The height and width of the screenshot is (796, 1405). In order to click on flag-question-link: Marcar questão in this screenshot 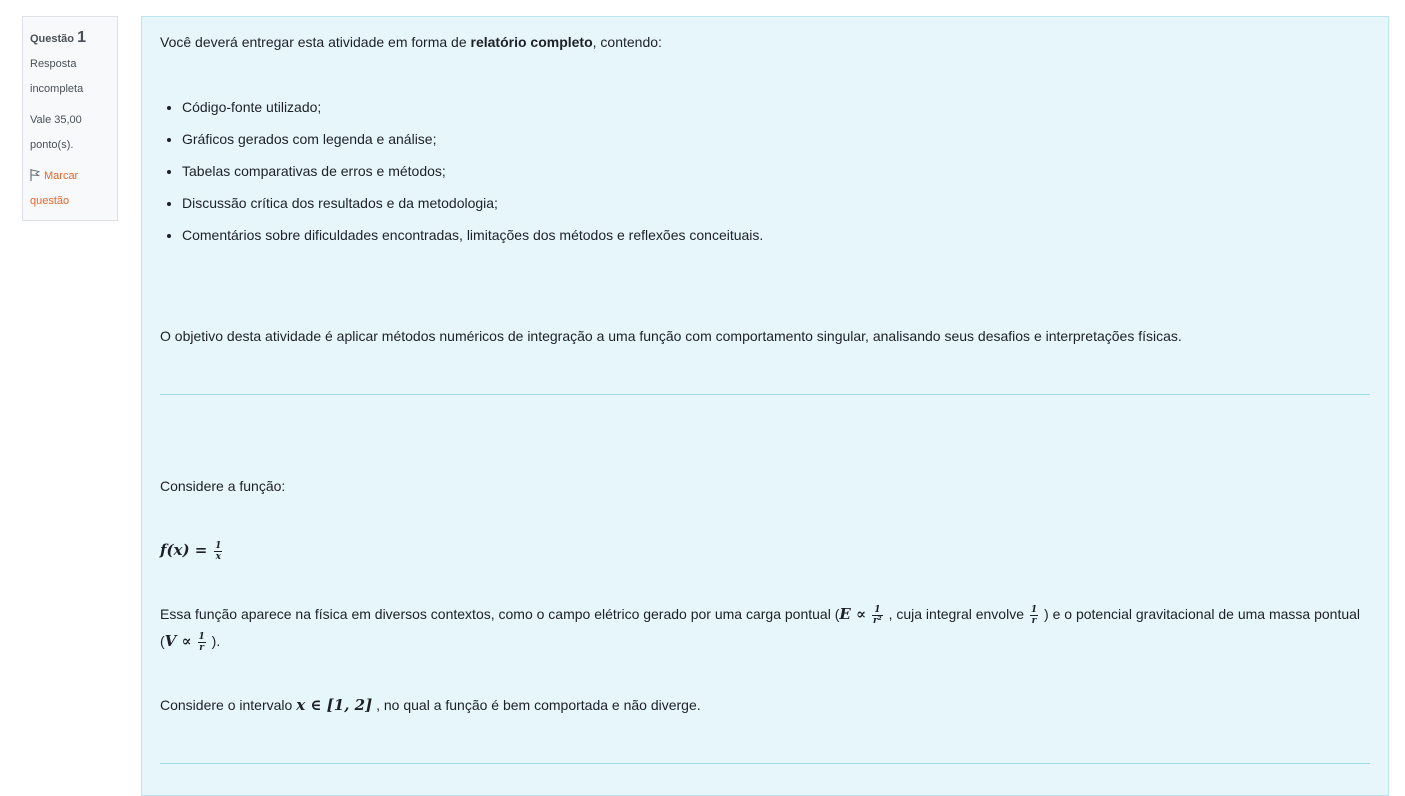, I will do `click(70, 189)`.